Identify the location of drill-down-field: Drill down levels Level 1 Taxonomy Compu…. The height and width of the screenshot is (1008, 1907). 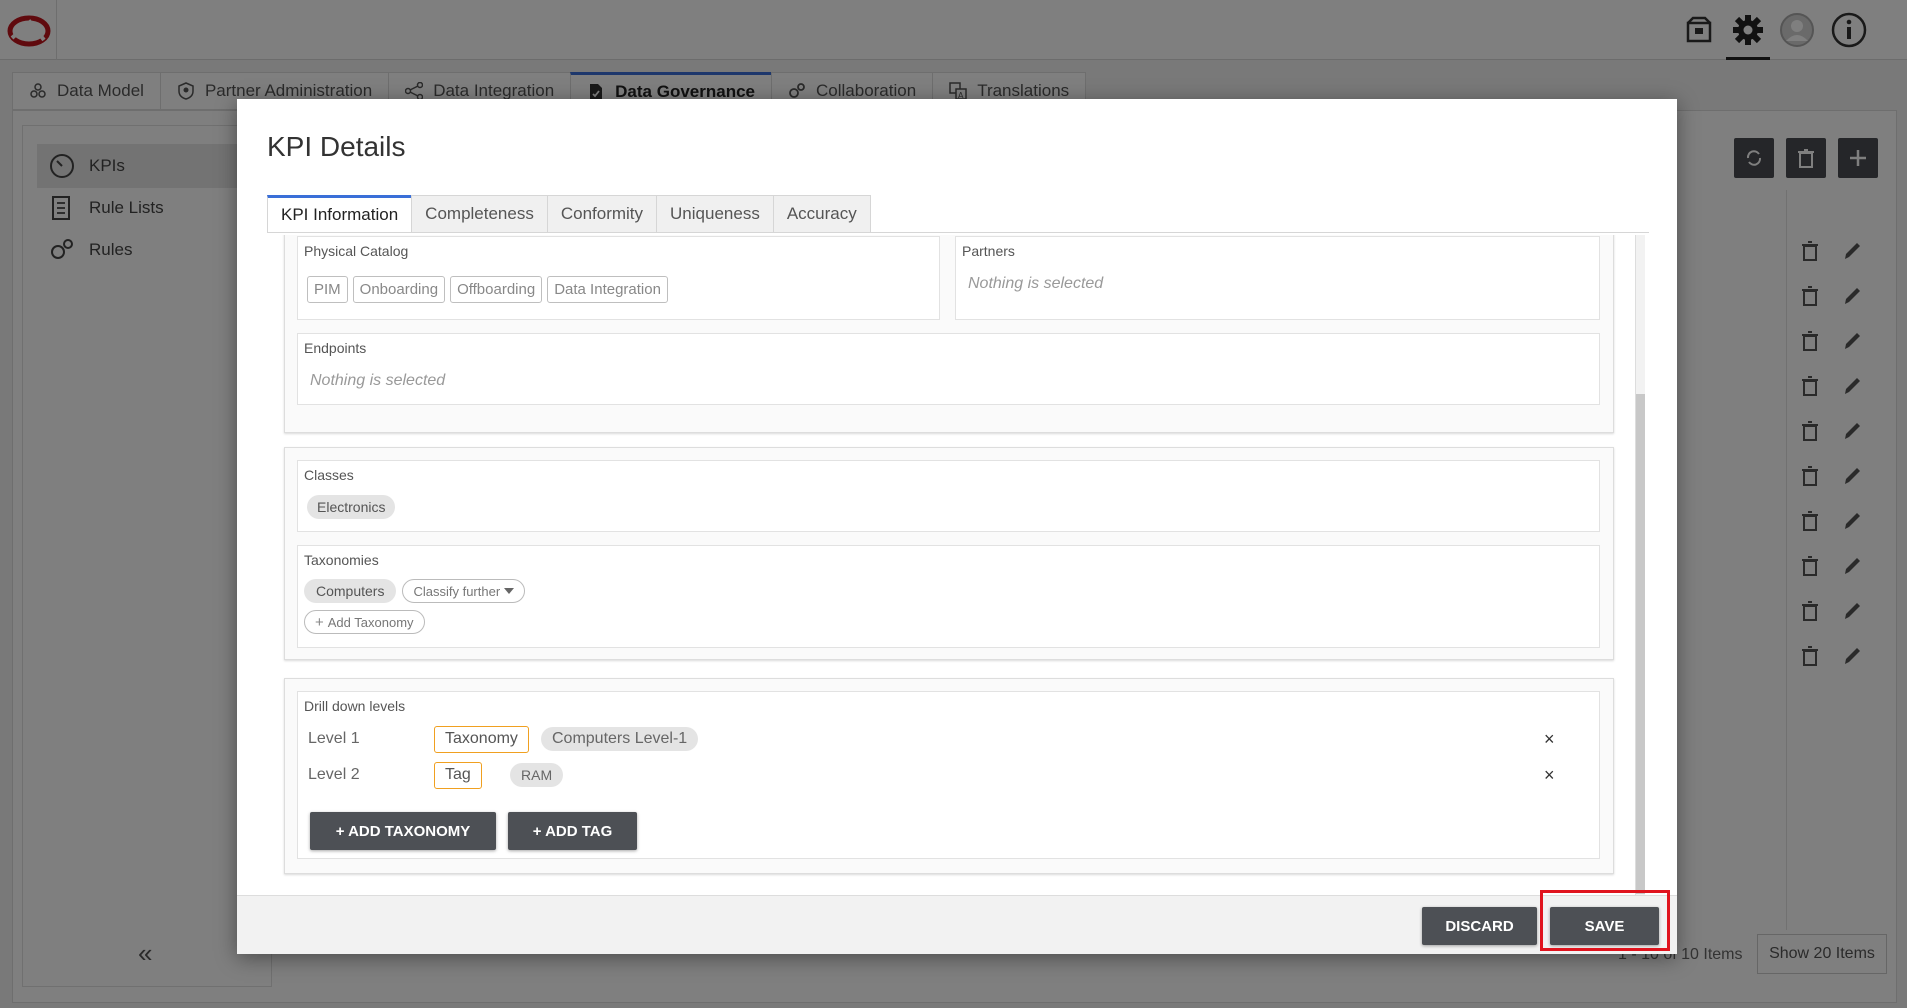
(948, 775).